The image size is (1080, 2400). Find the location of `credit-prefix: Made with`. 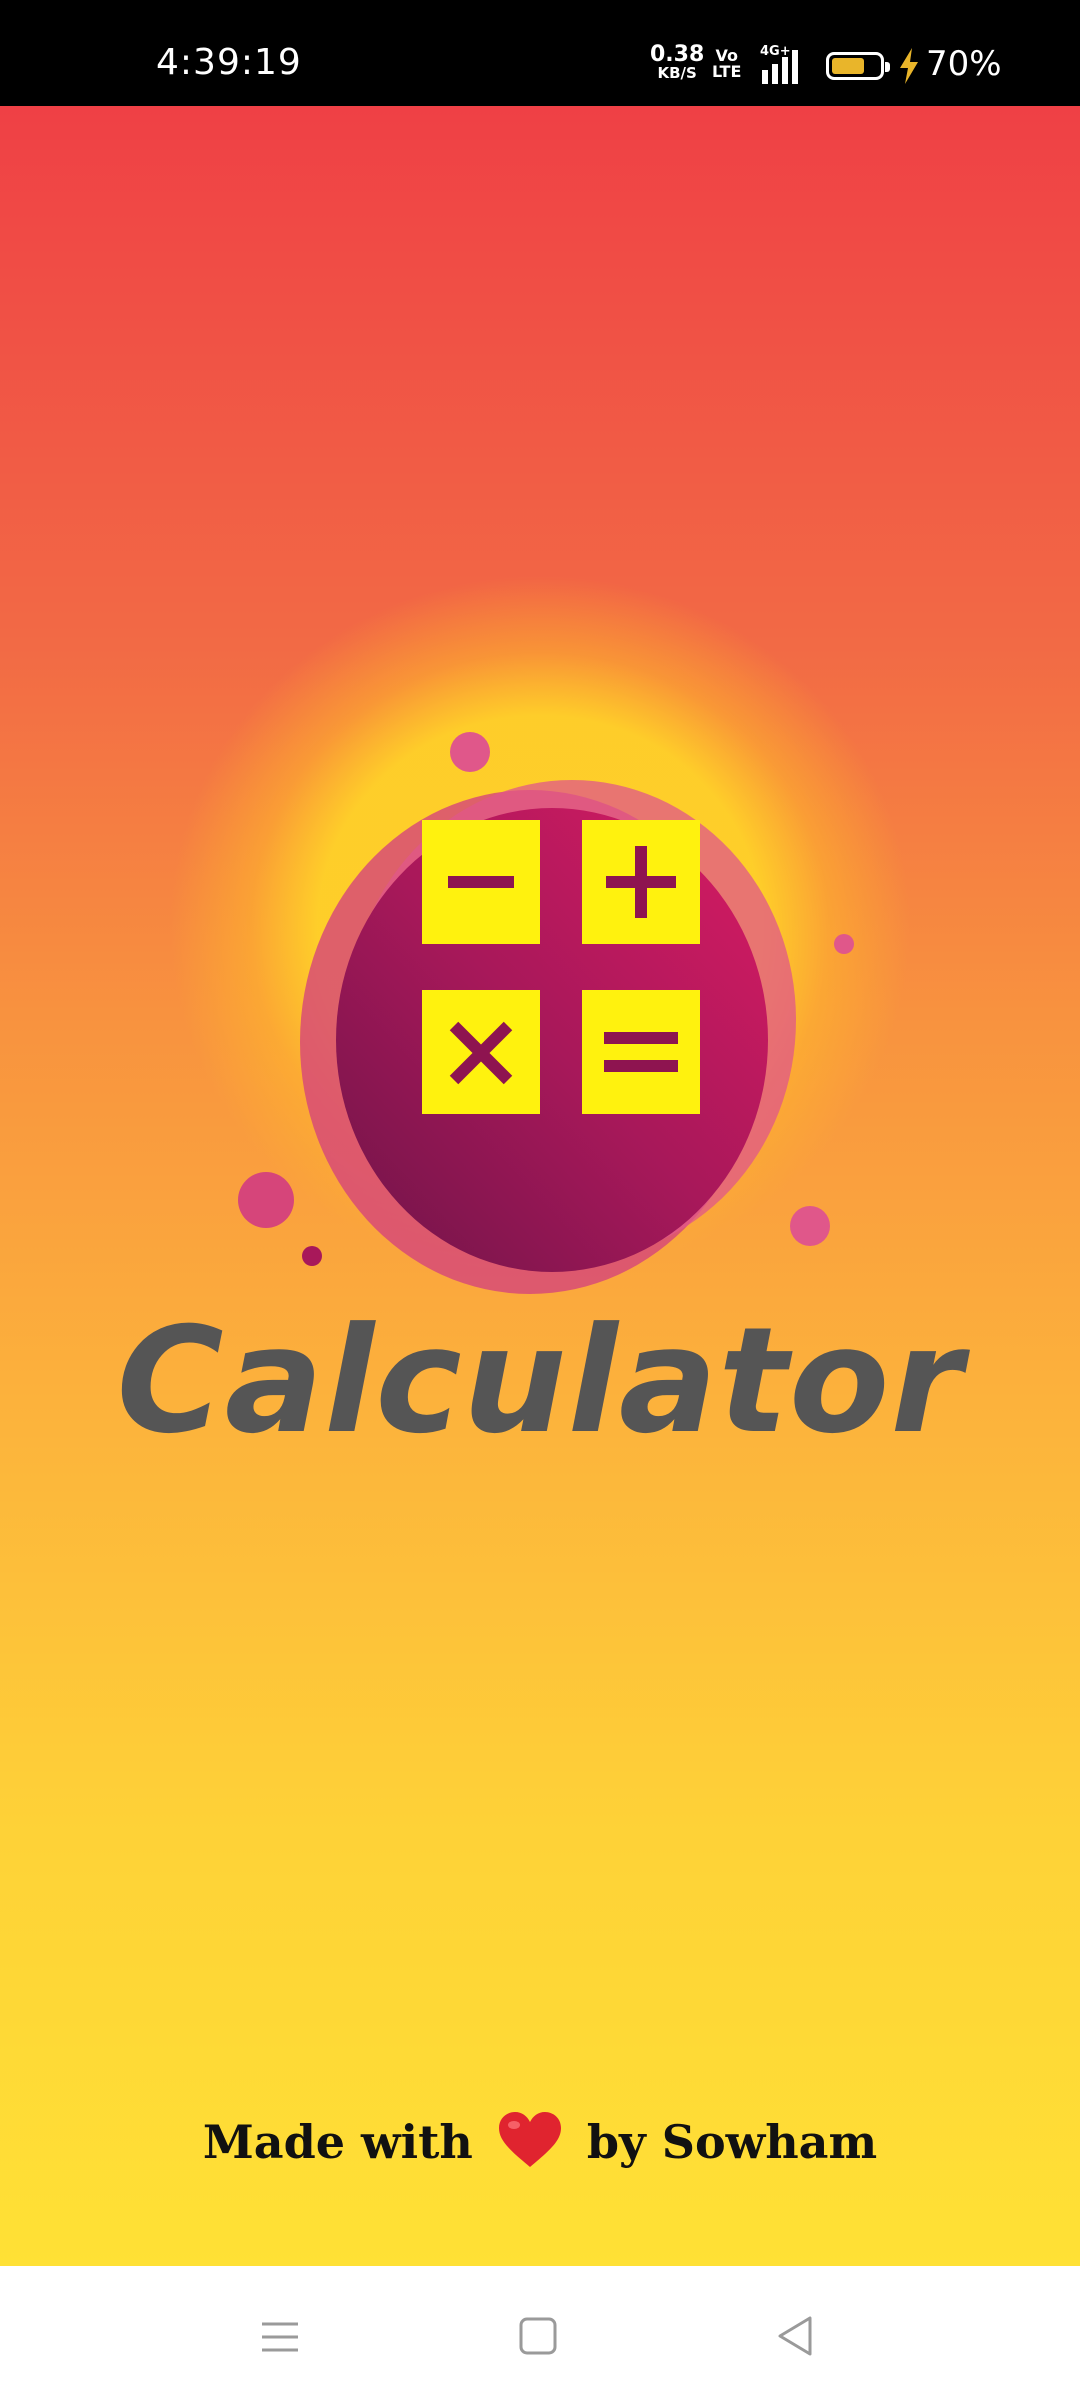

credit-prefix: Made with is located at coordinates (337, 2142).